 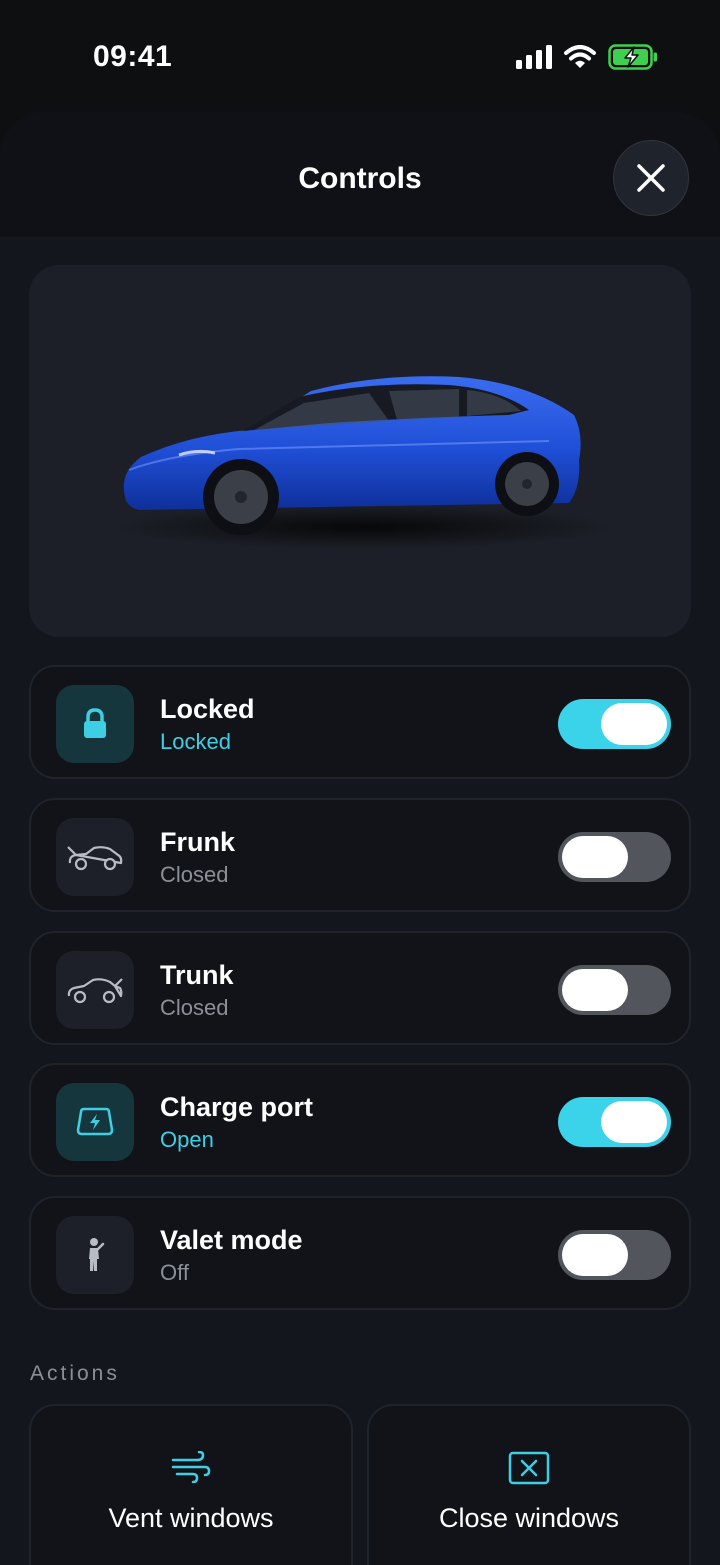 I want to click on status-time: 09:41, so click(x=133, y=56).